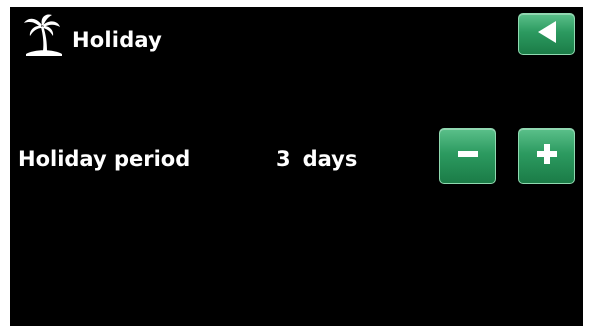 The width and height of the screenshot is (592, 333). I want to click on holiday-period-label: Holiday period, so click(104, 159).